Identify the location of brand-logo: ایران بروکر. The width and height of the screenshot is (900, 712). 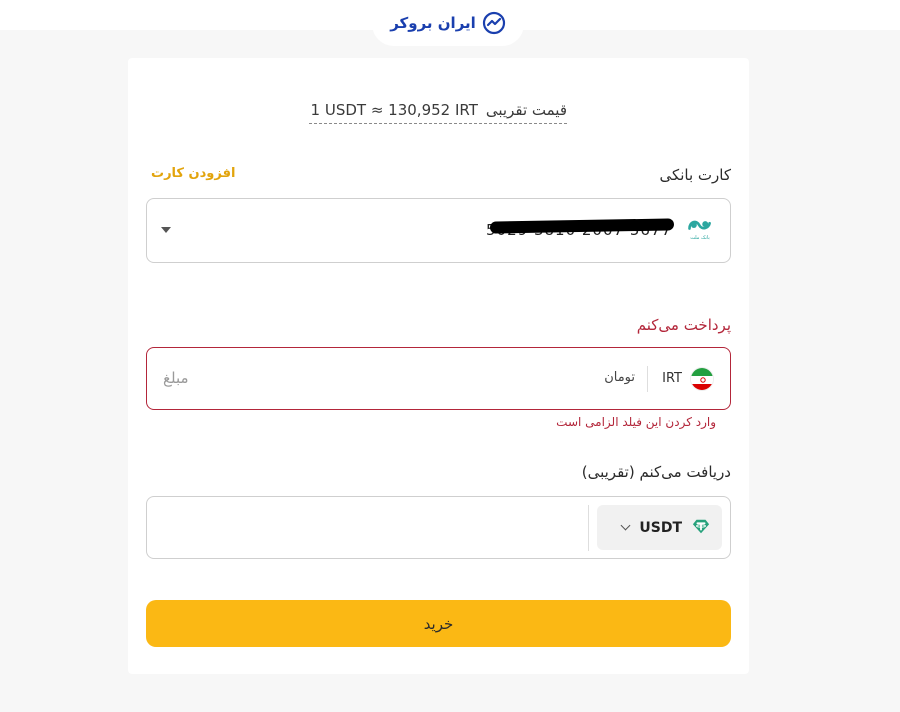
(448, 23).